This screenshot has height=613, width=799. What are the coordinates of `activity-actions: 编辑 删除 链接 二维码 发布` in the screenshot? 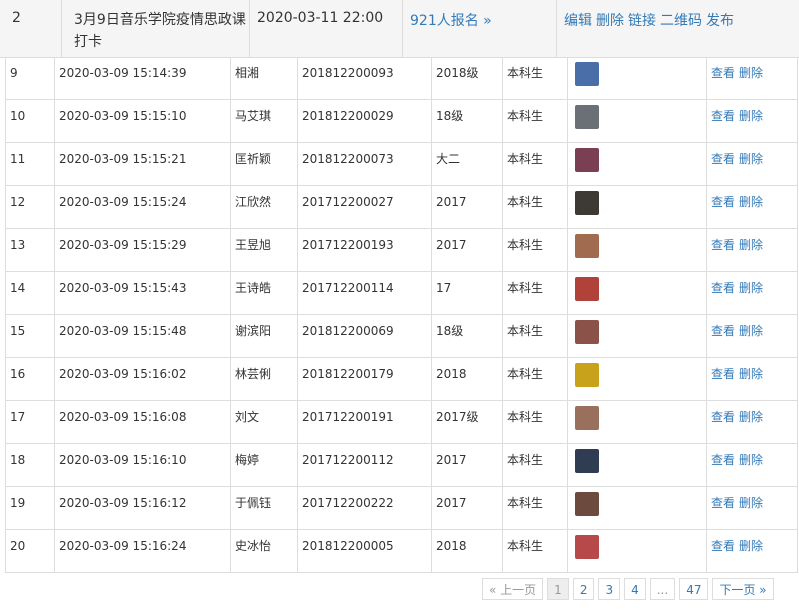 It's located at (651, 20).